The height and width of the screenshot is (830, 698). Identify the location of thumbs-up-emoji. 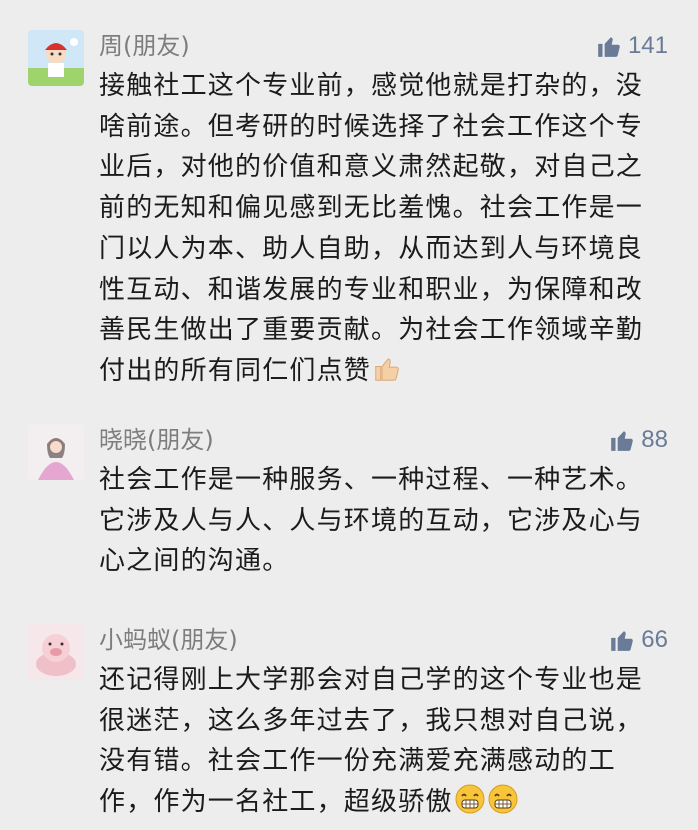
(387, 375).